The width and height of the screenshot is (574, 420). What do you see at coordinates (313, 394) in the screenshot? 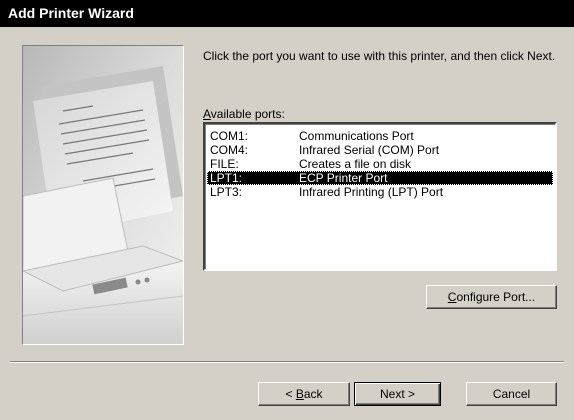
I see `back-label-rest: ack` at bounding box center [313, 394].